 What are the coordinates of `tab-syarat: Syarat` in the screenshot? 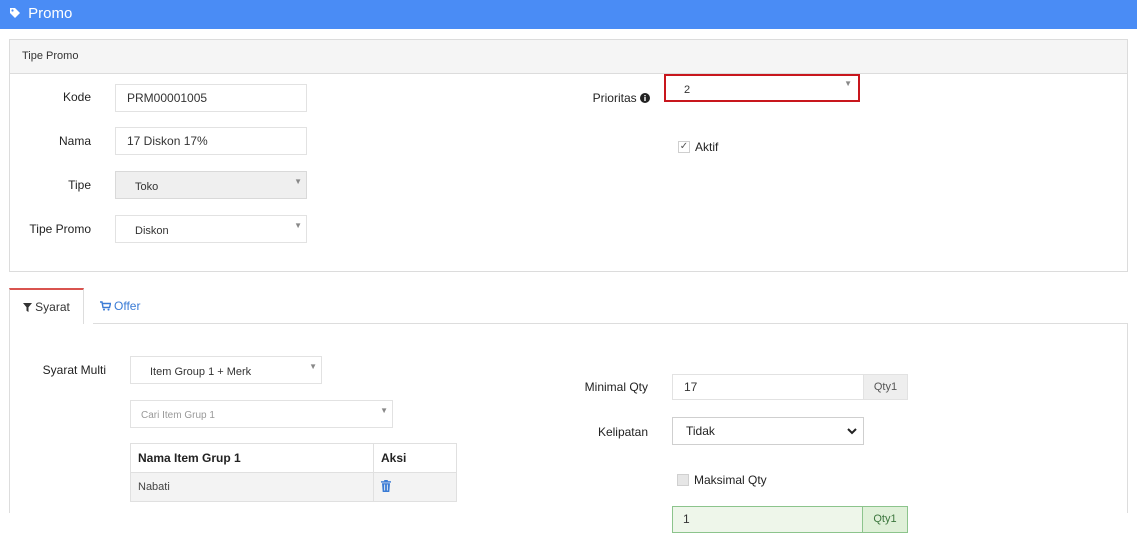 It's located at (46, 306).